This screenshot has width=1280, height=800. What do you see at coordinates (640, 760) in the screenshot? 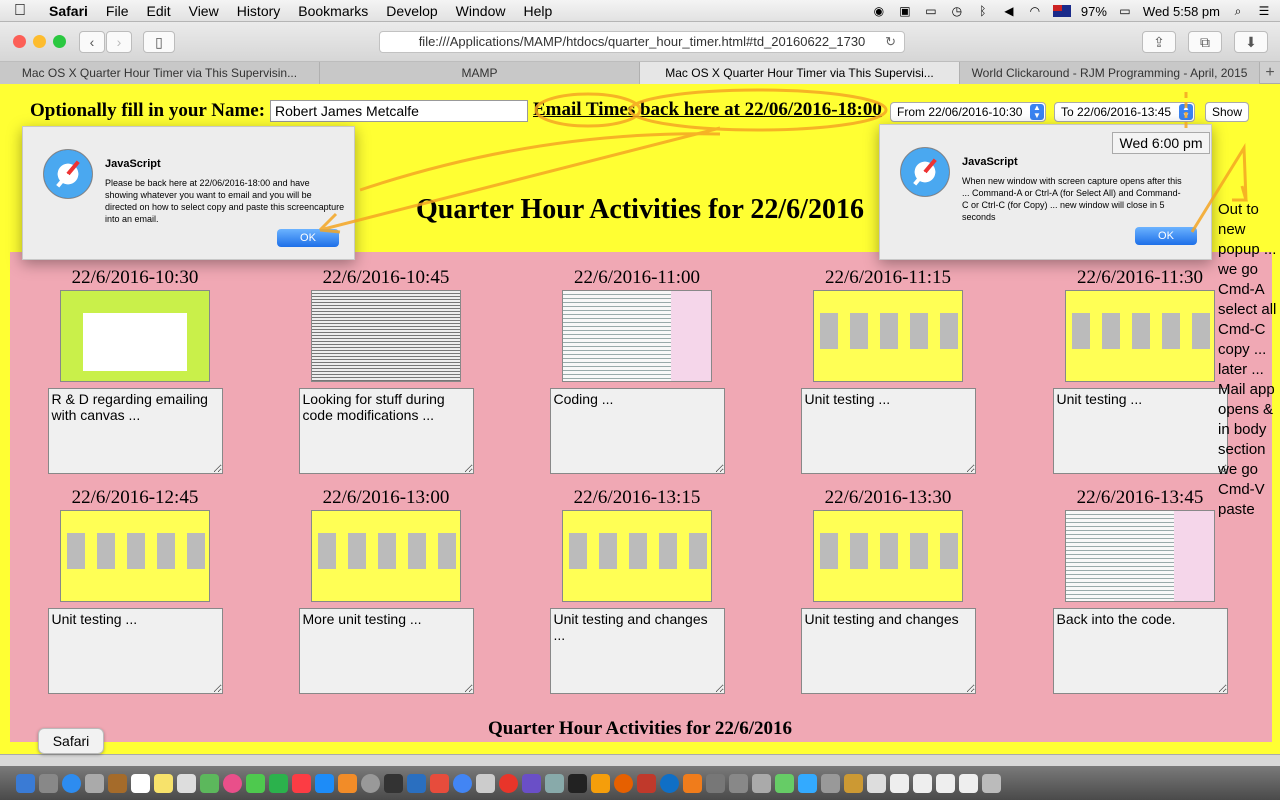
I see `page-horizontal-scrollbar` at bounding box center [640, 760].